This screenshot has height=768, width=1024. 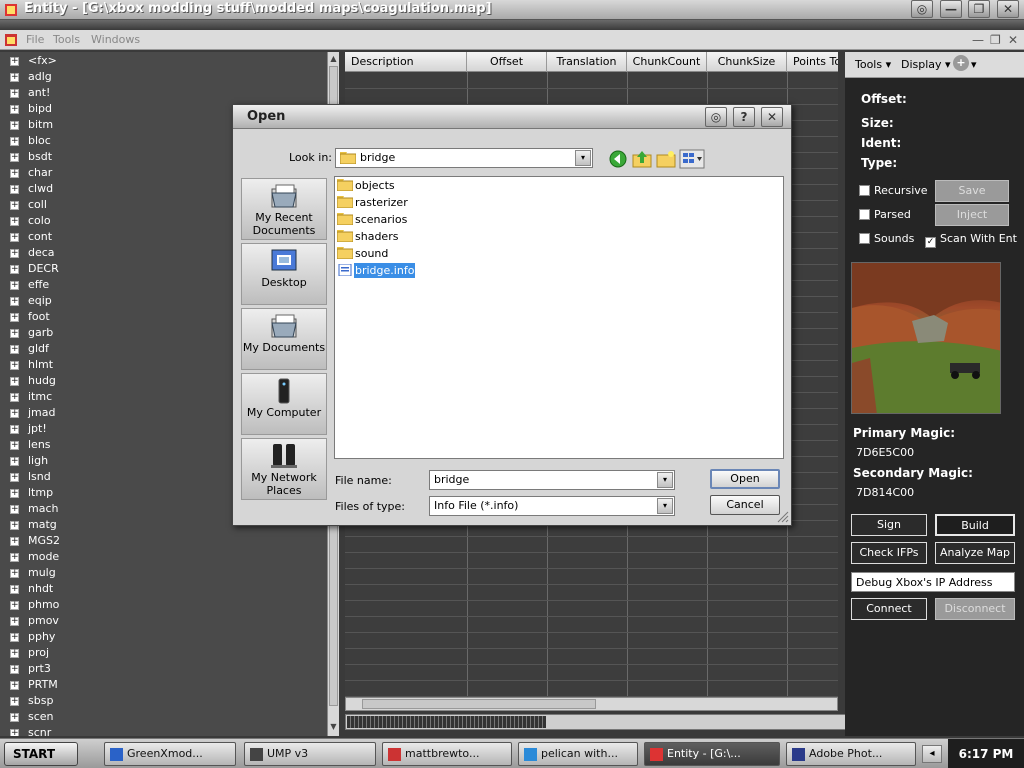 What do you see at coordinates (284, 339) in the screenshot?
I see `places-my-documents: My Documents` at bounding box center [284, 339].